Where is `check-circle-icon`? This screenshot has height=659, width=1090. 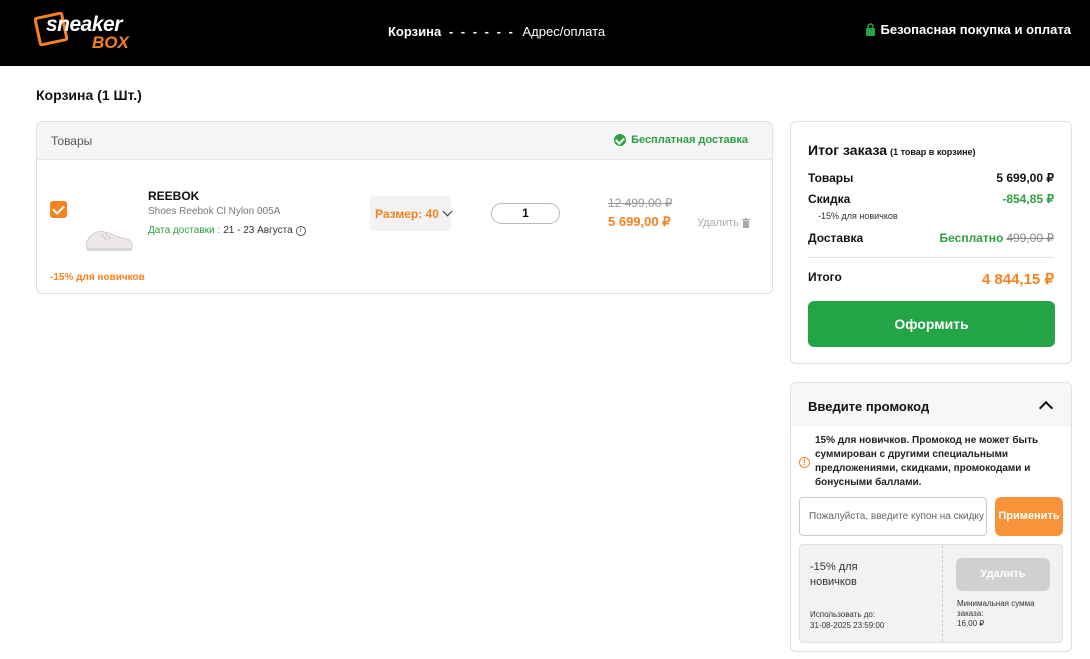
check-circle-icon is located at coordinates (620, 140).